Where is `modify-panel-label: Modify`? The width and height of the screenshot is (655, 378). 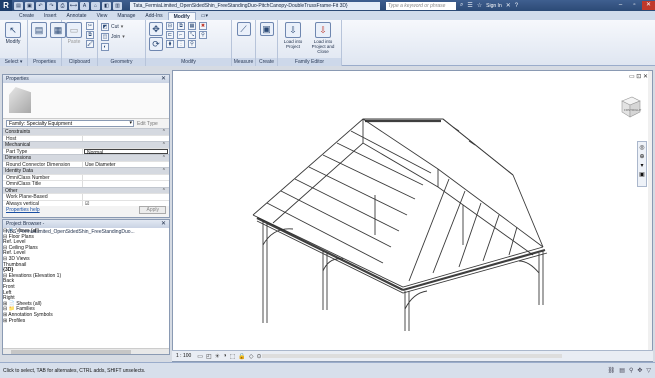 modify-panel-label: Modify is located at coordinates (188, 62).